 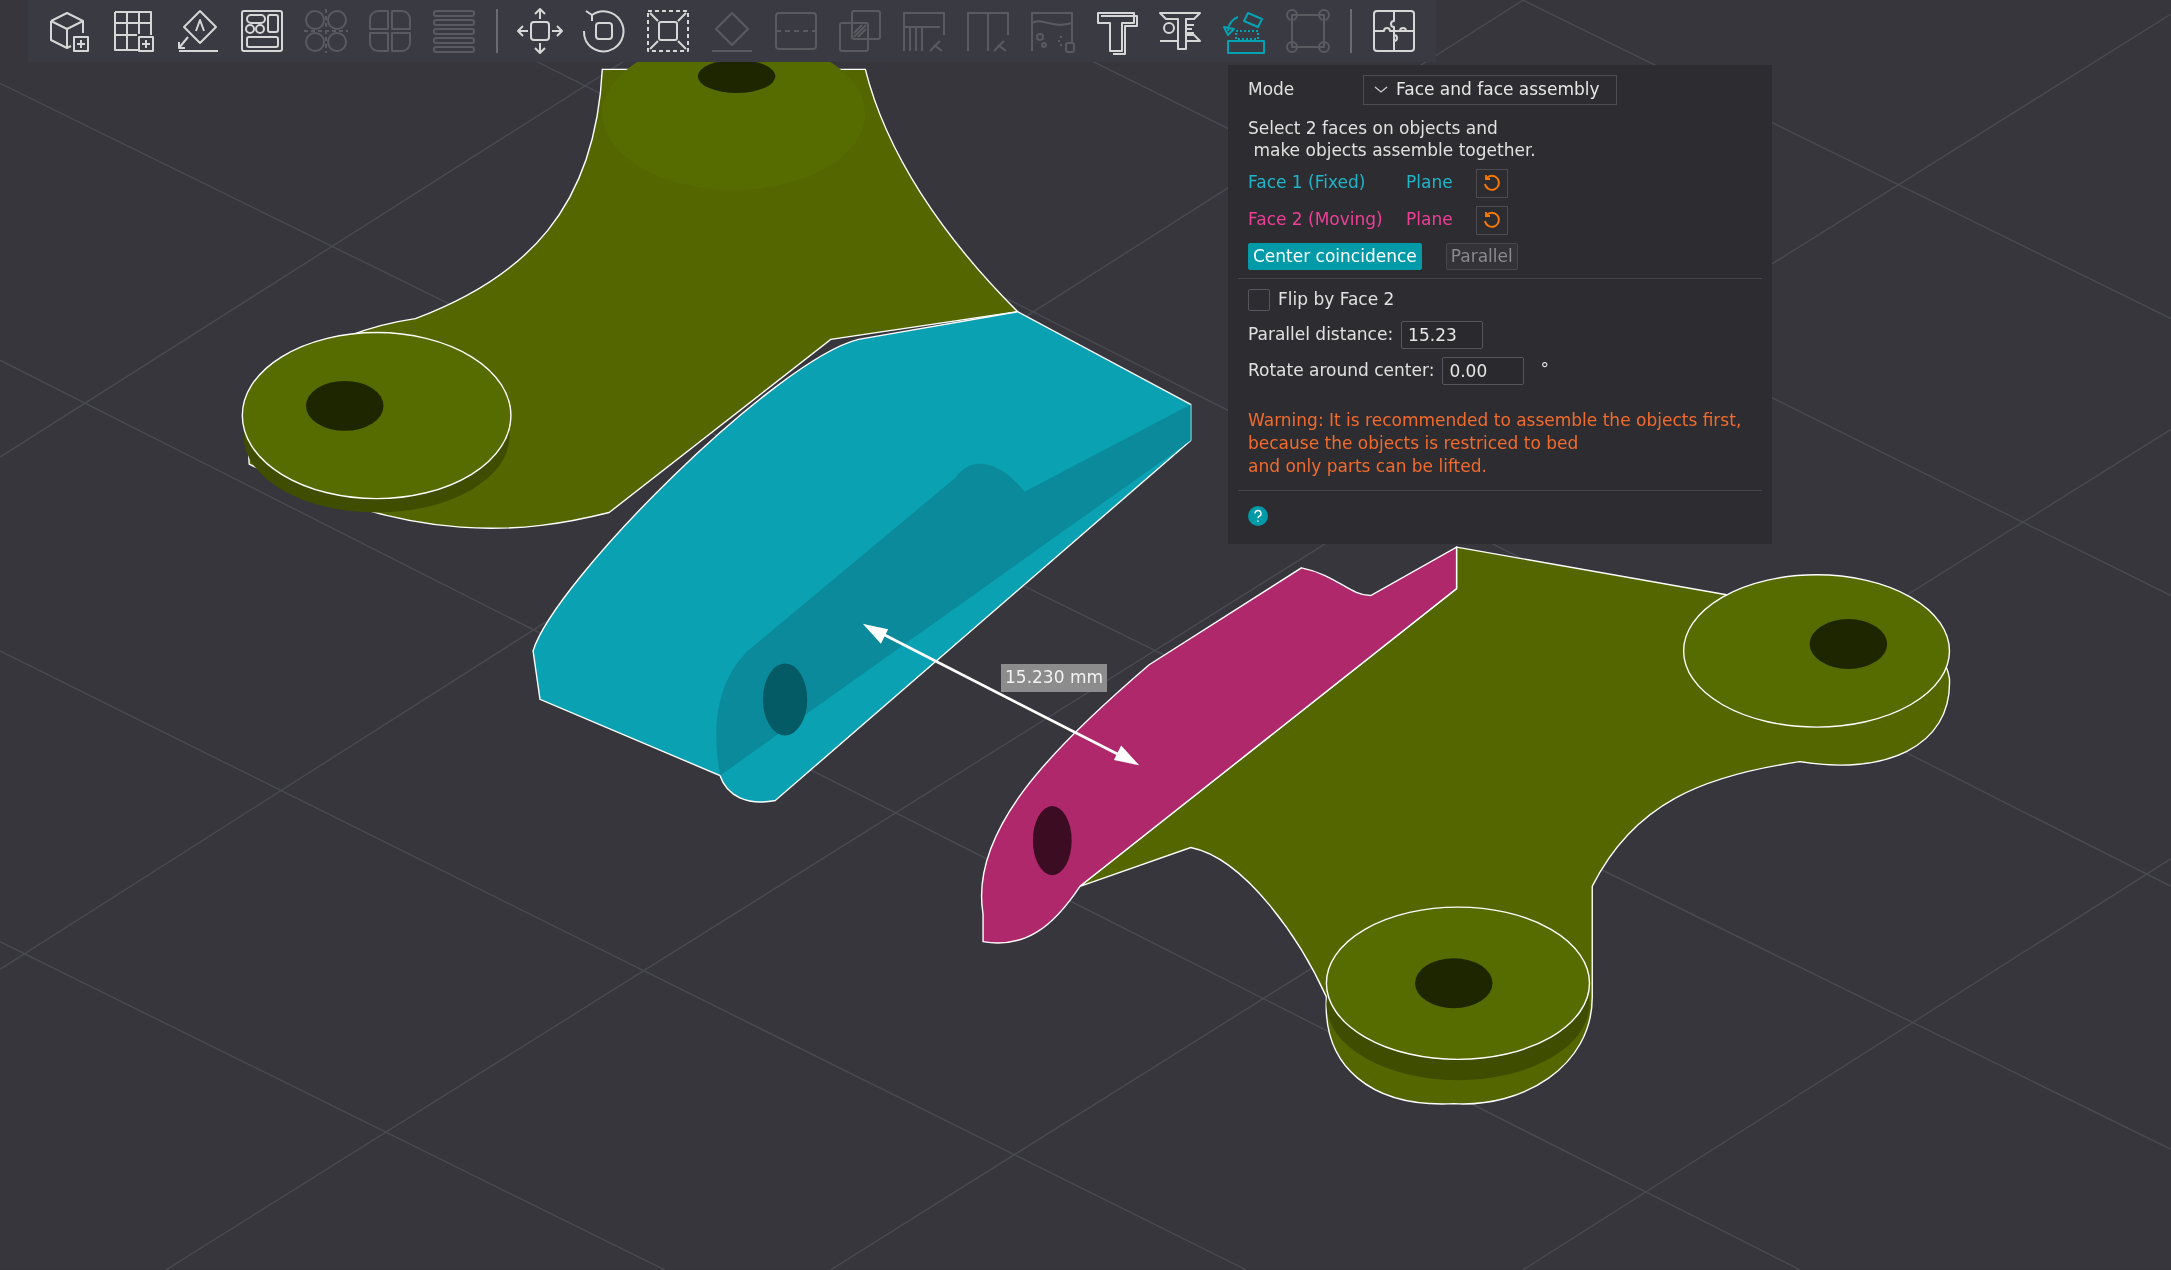 I want to click on rotate-icon, so click(x=604, y=31).